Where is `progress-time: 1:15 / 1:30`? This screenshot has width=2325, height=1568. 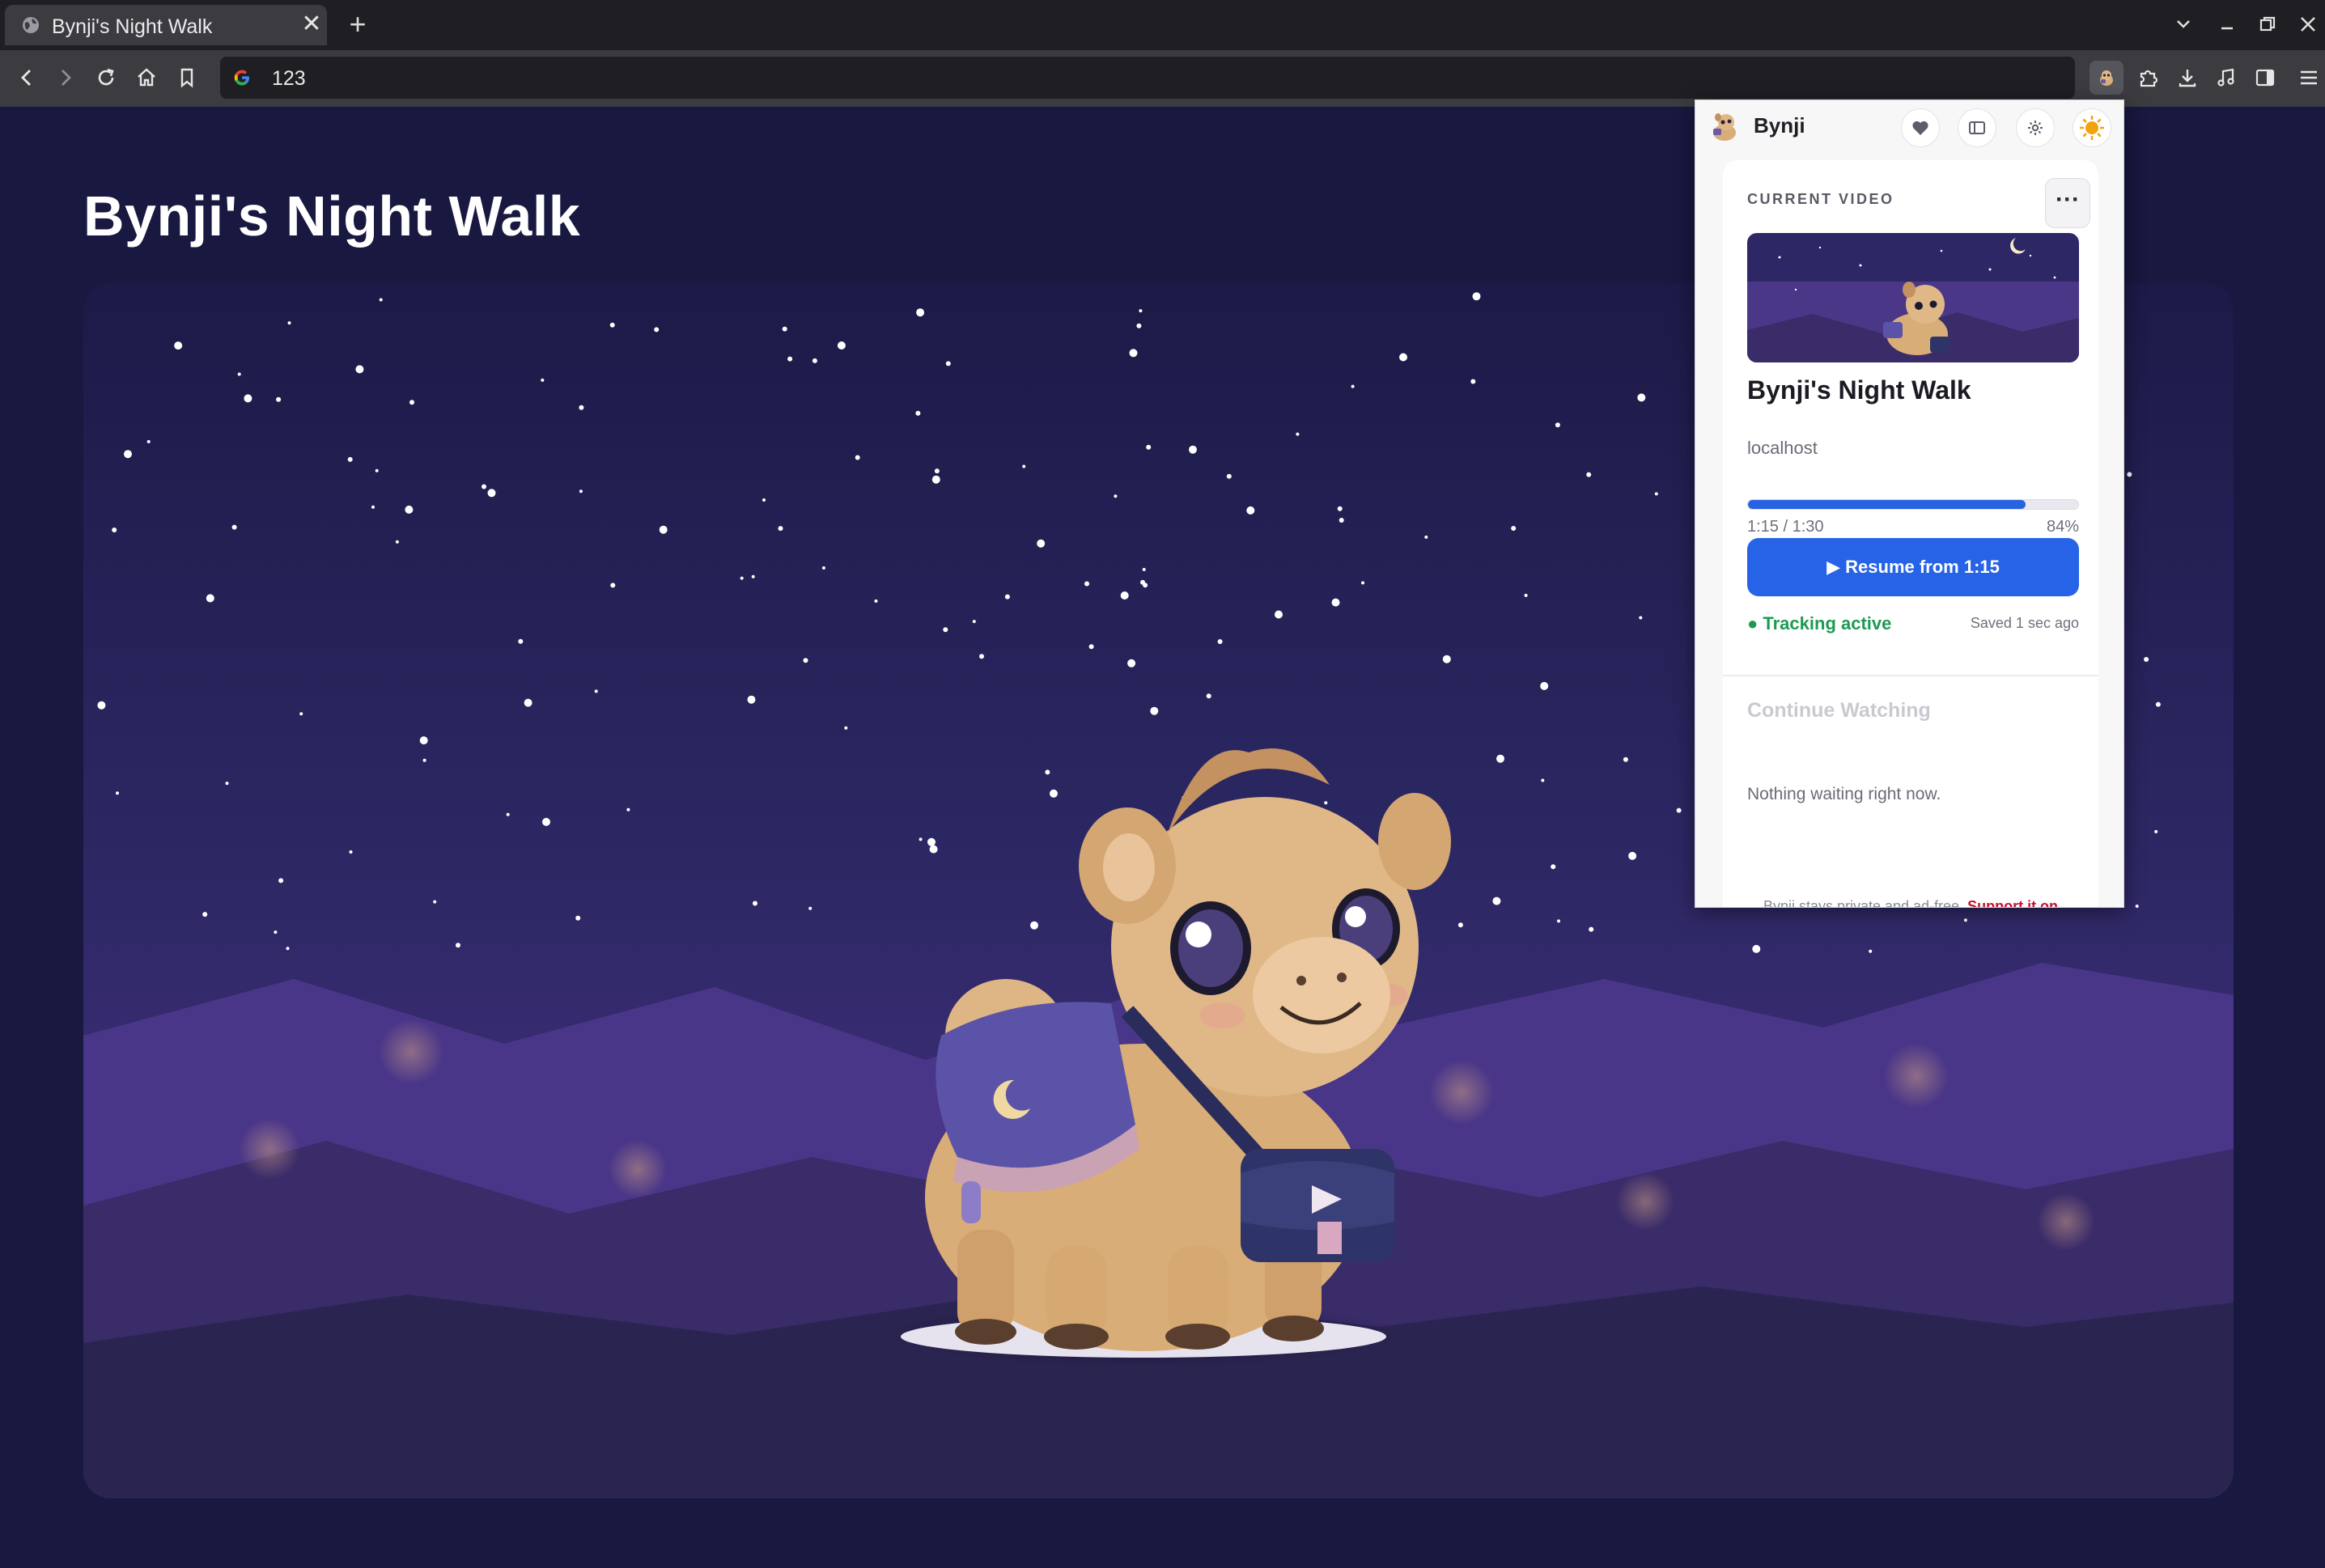 progress-time: 1:15 / 1:30 is located at coordinates (1785, 527).